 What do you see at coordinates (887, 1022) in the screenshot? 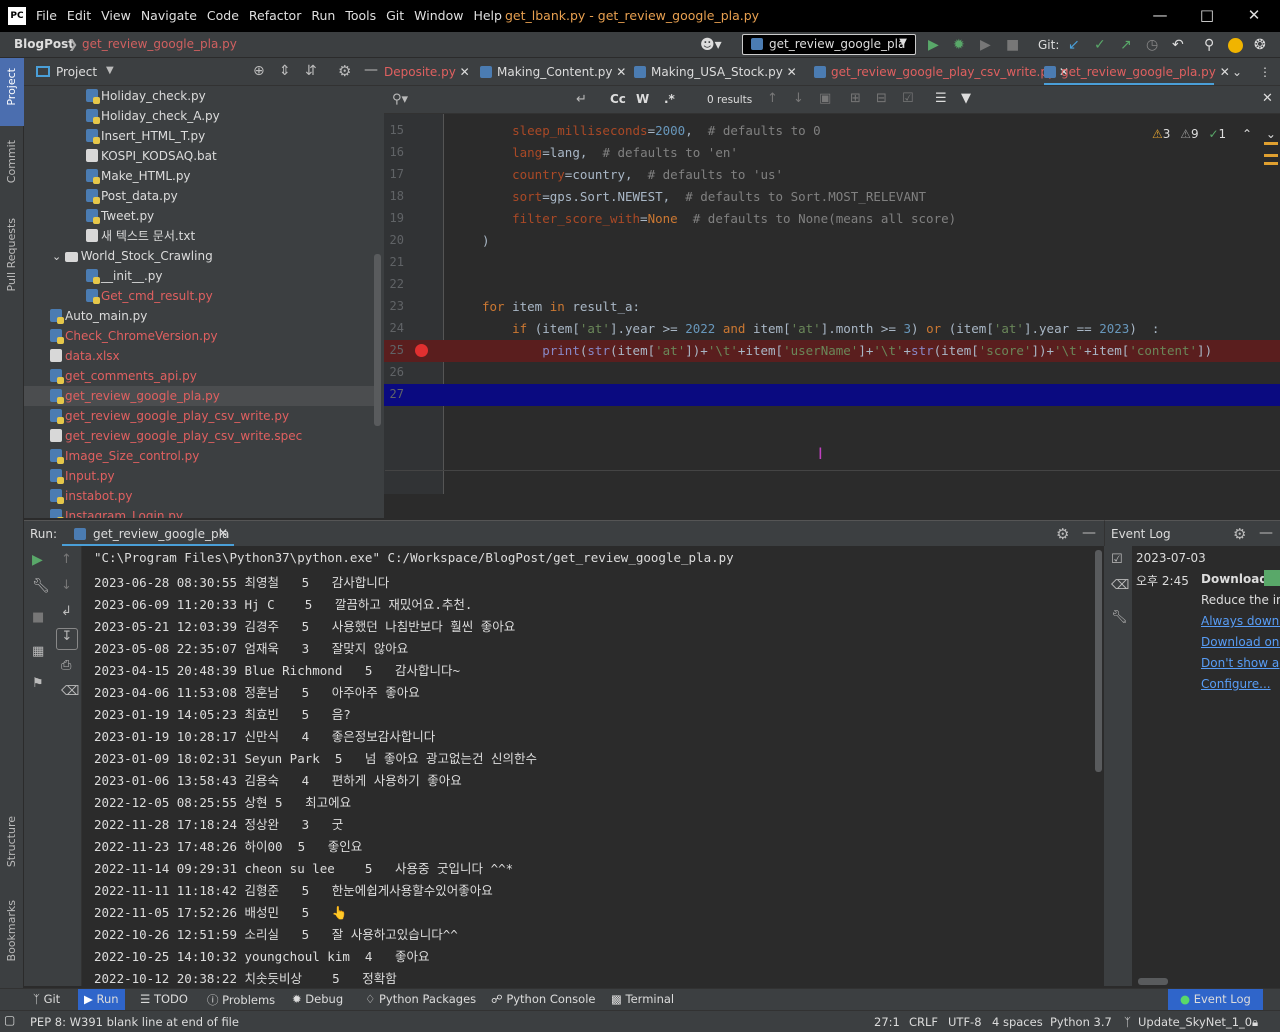
I see `caret-position: 27:1` at bounding box center [887, 1022].